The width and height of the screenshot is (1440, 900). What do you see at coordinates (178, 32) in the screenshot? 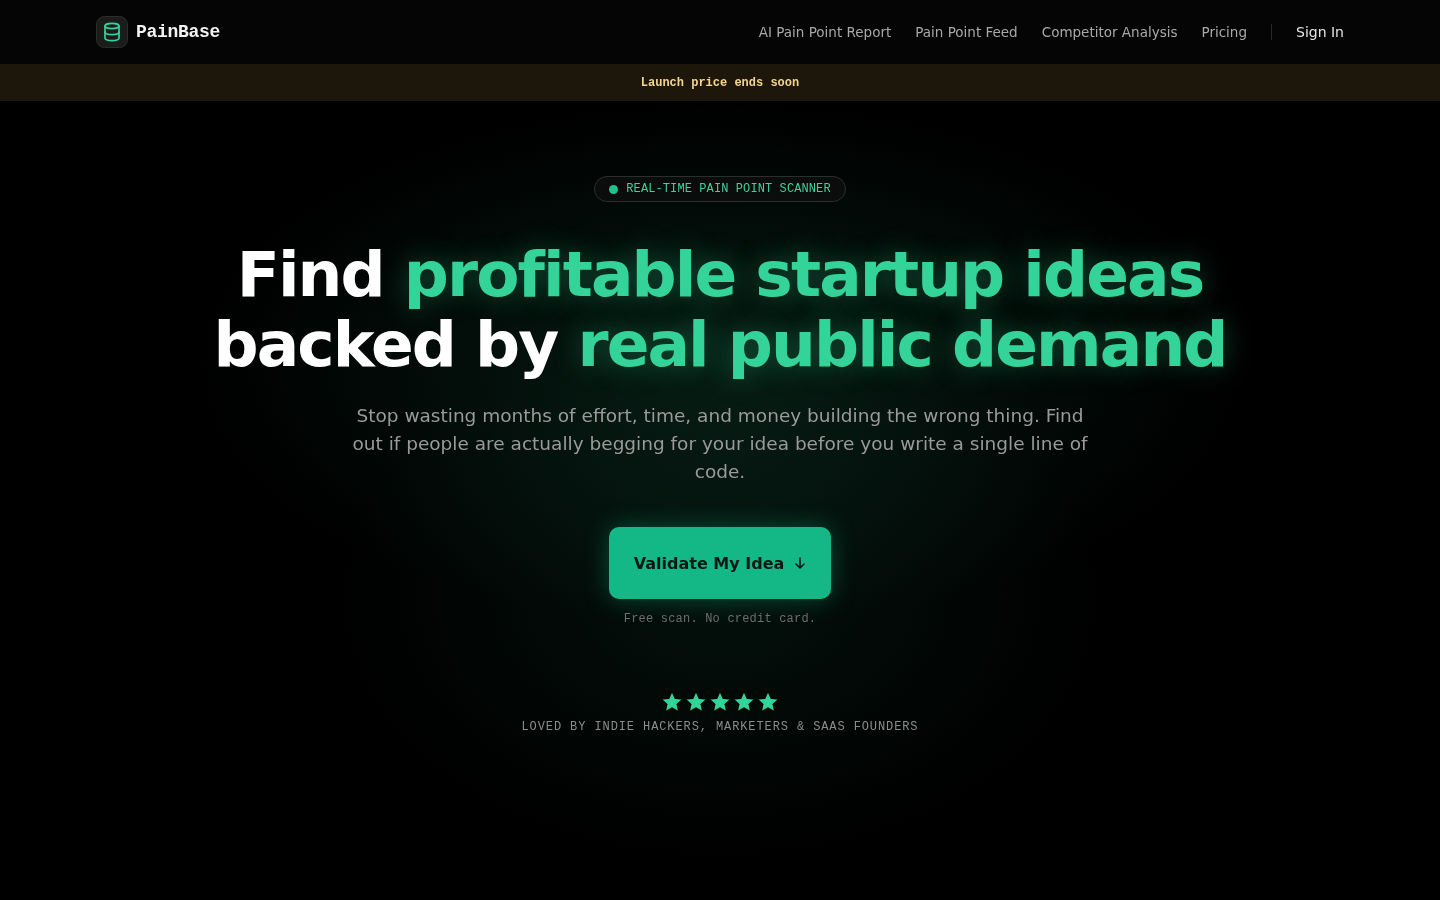
I see `logo-text: PainBase` at bounding box center [178, 32].